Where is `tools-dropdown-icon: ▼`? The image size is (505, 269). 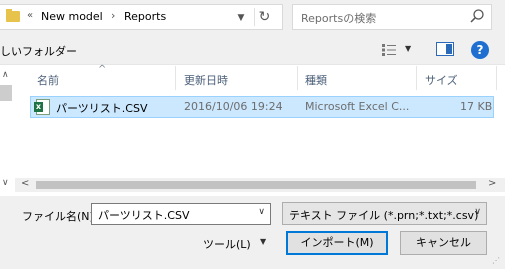 tools-dropdown-icon: ▼ is located at coordinates (263, 241).